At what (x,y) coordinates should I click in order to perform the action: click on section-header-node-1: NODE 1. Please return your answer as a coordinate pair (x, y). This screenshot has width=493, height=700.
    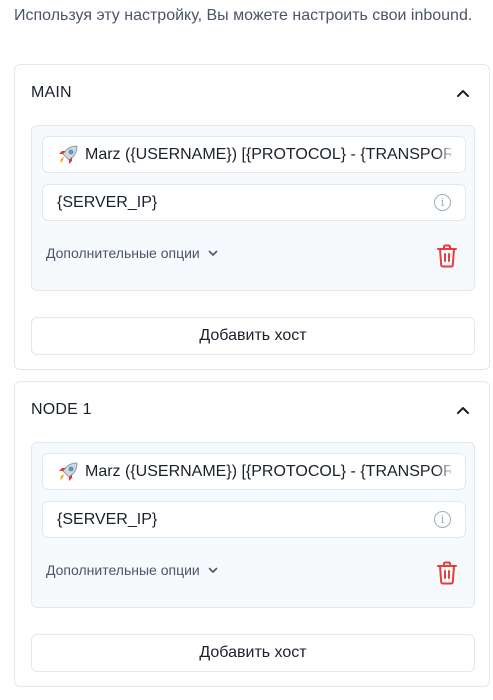
    Looking at the image, I should click on (252, 410).